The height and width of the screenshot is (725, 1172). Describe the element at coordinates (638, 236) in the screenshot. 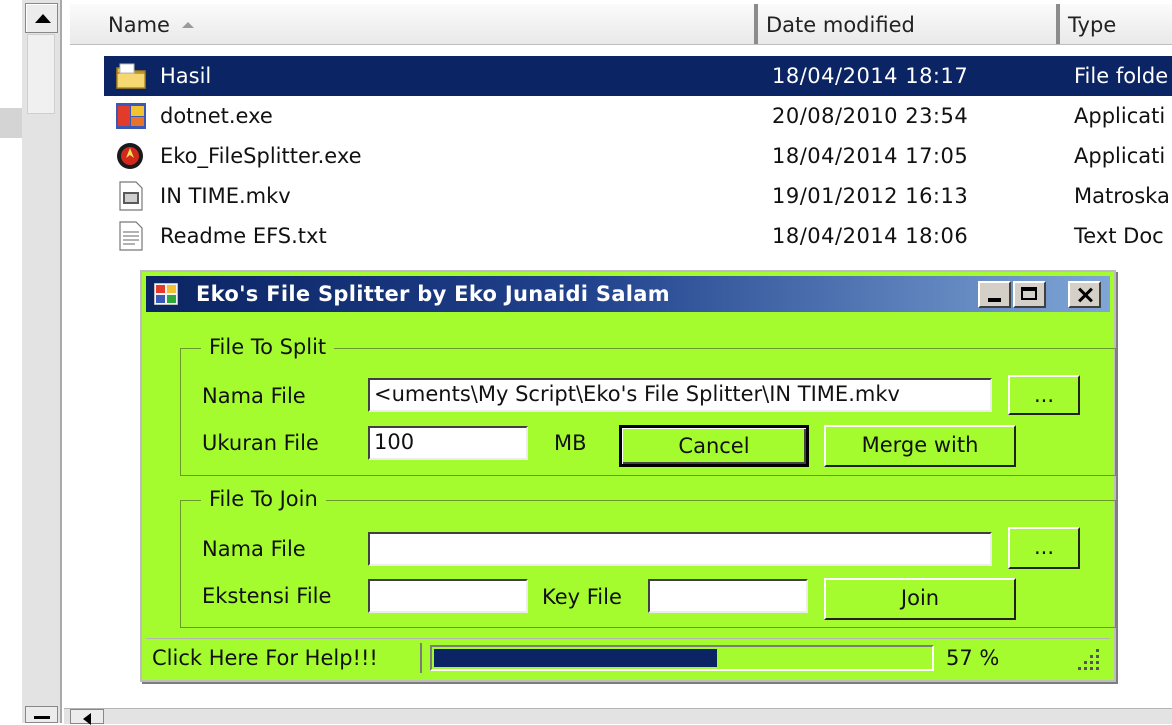

I see `file-row-readme: Readme EFS.txt 18/04/2014 18:06 Text Doc` at that location.